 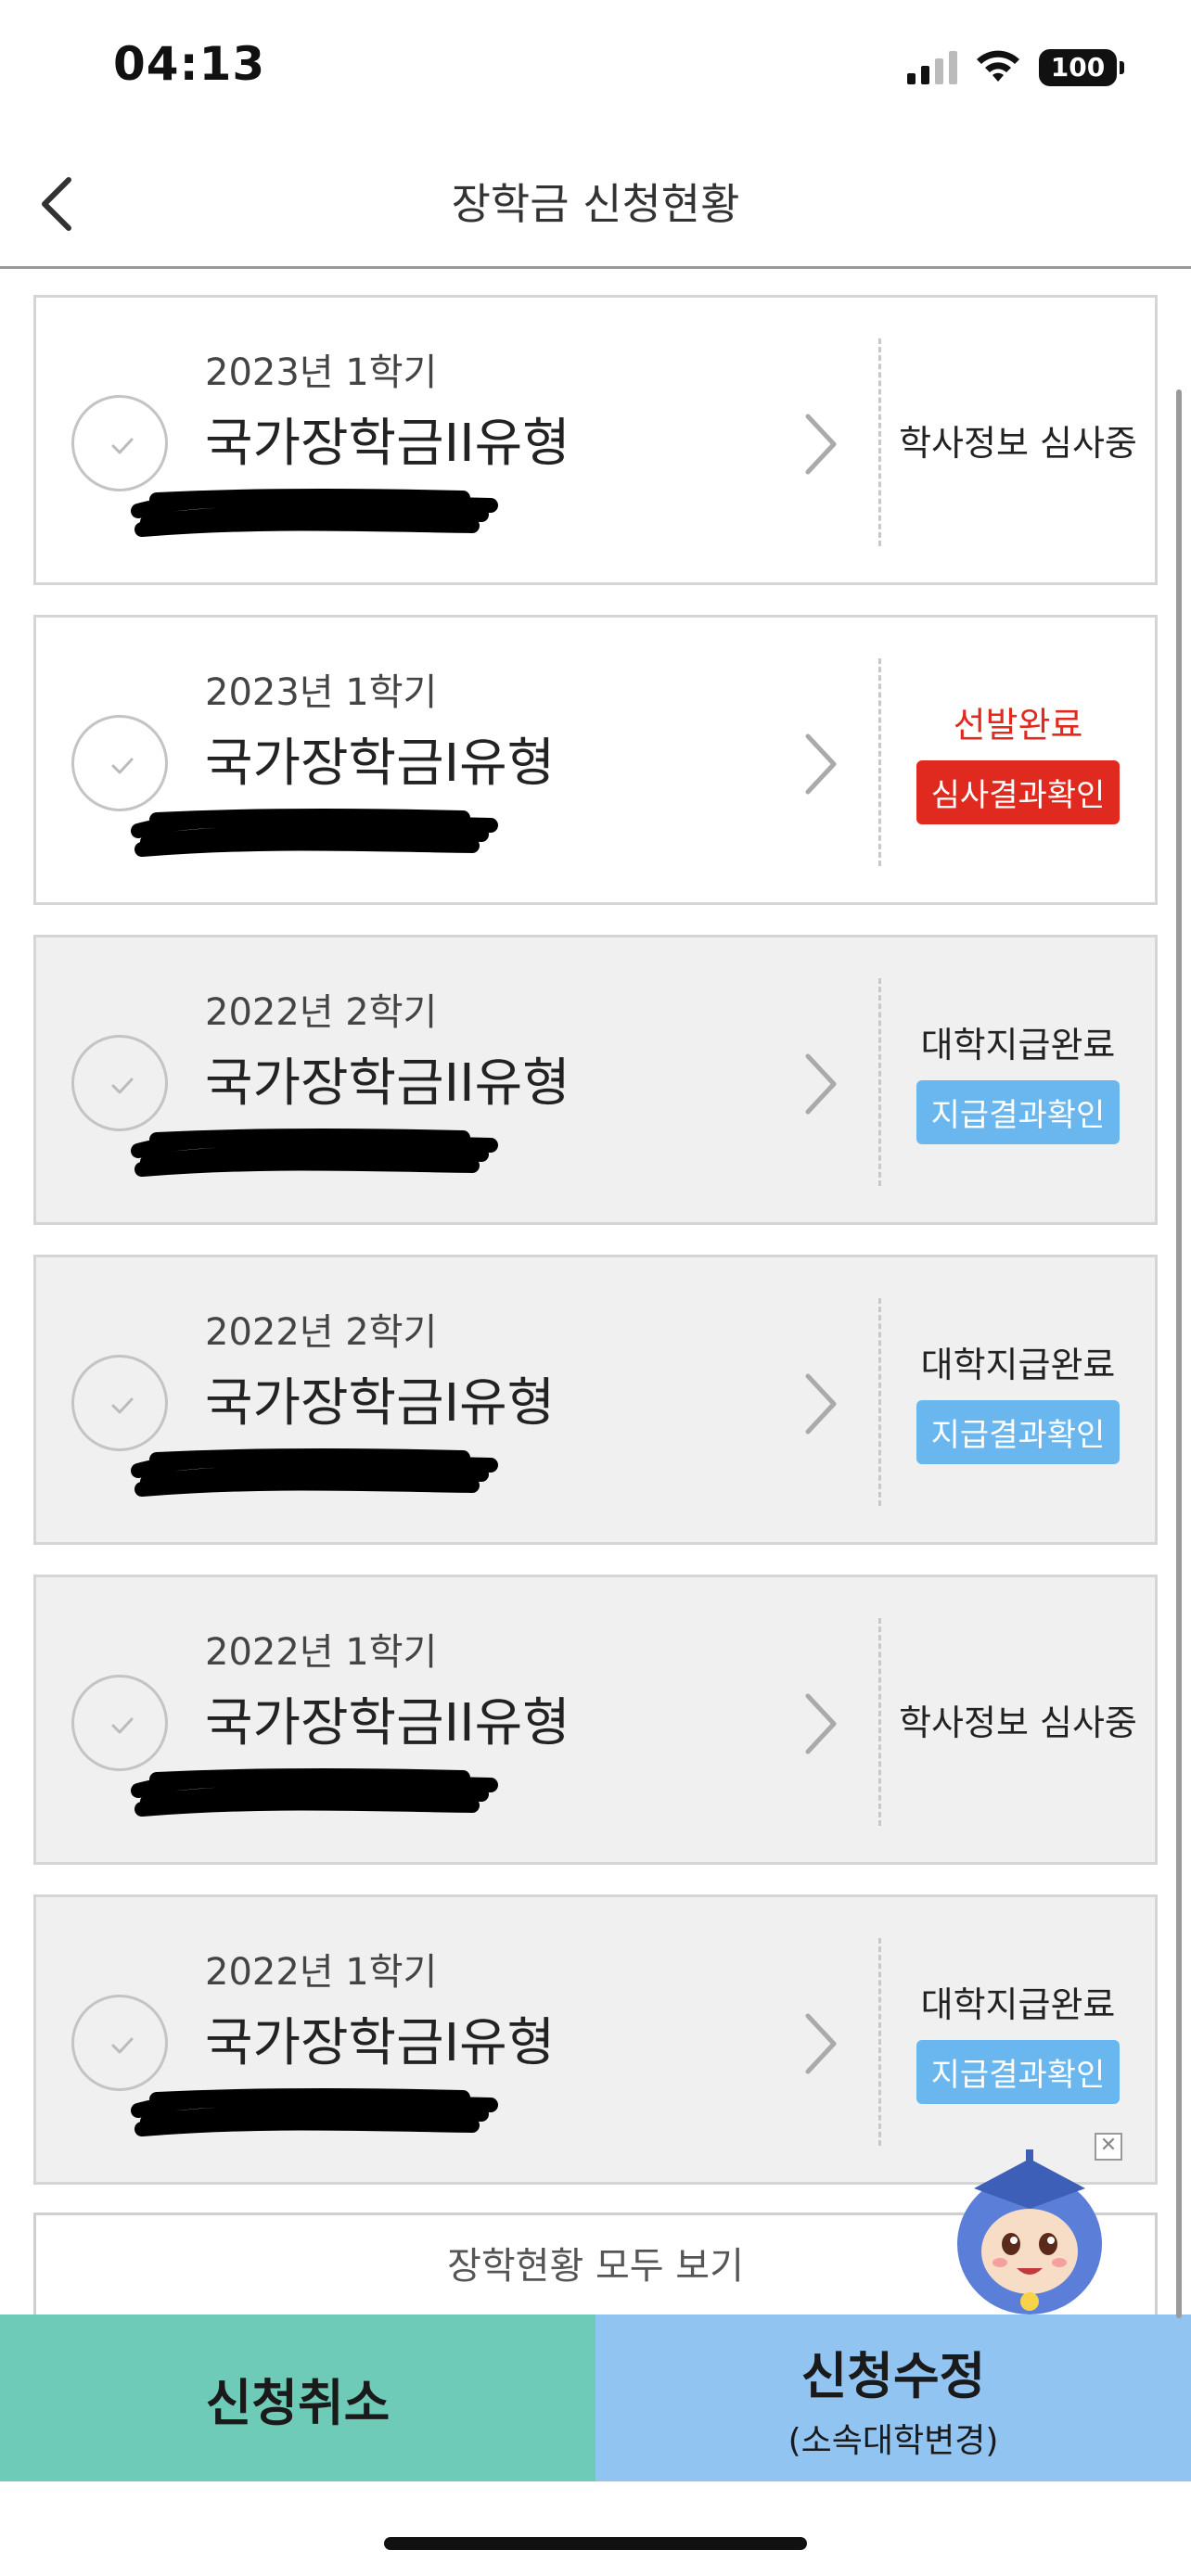 What do you see at coordinates (298, 2398) in the screenshot?
I see `cancel-application-button: 신청취소` at bounding box center [298, 2398].